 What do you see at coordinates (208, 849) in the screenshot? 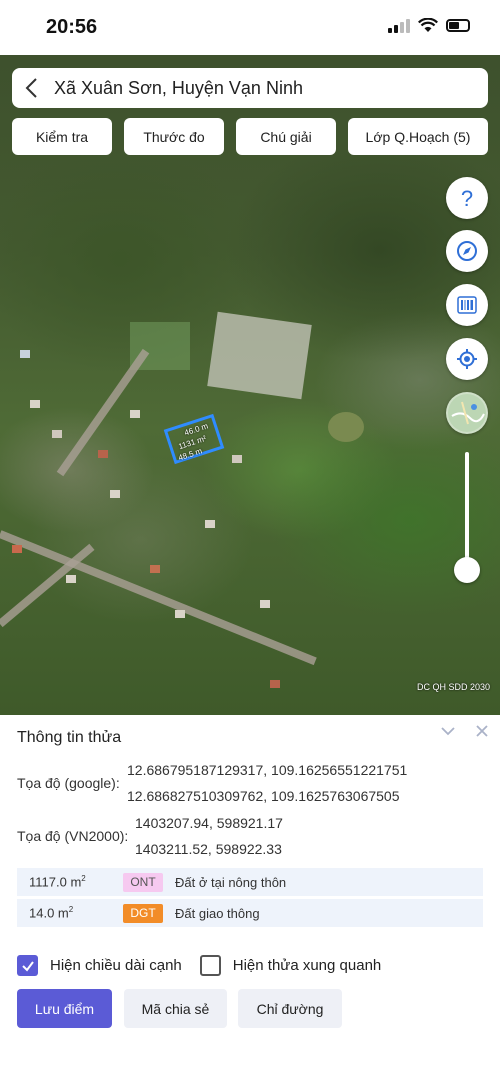
I see `vn2000-coord-value: 1403211.52, 598922.33` at bounding box center [208, 849].